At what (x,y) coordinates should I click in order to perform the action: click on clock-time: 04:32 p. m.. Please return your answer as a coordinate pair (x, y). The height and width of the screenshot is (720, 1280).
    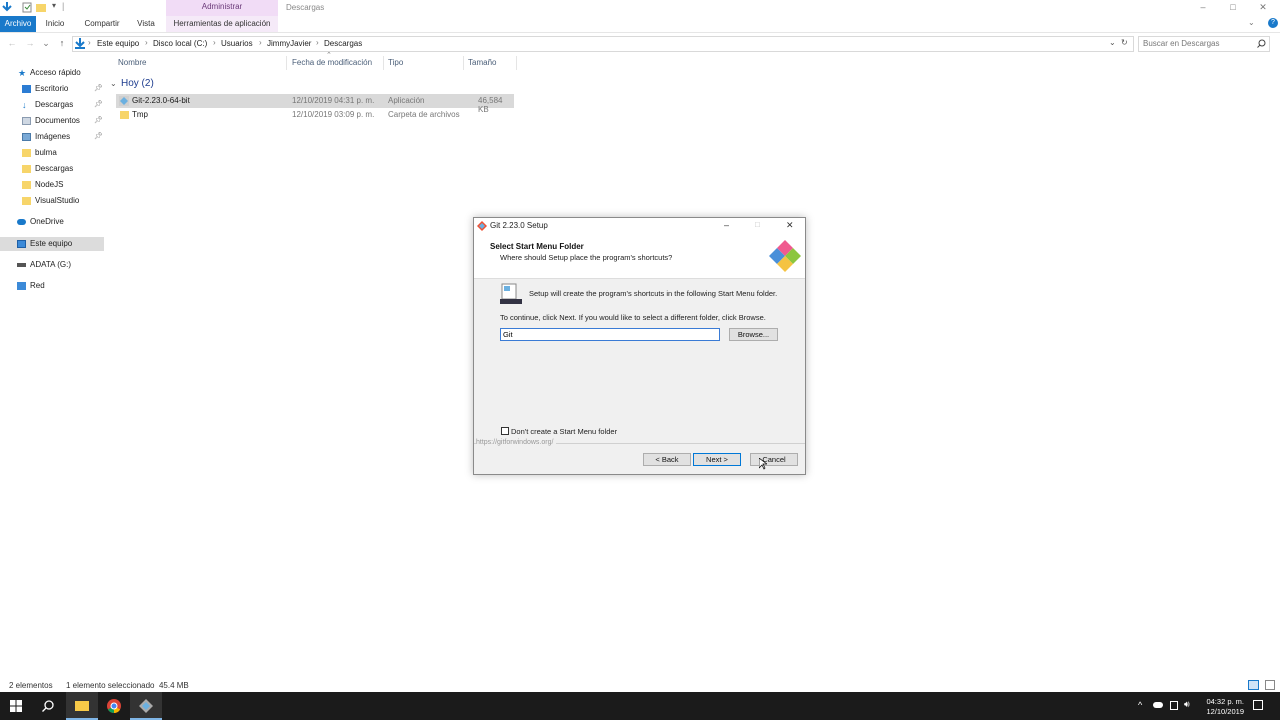
    Looking at the image, I should click on (1221, 701).